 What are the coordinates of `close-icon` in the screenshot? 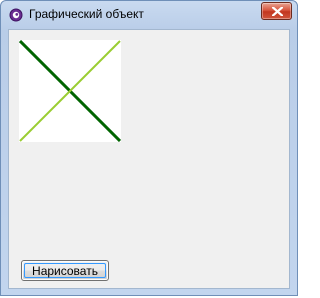 It's located at (277, 11).